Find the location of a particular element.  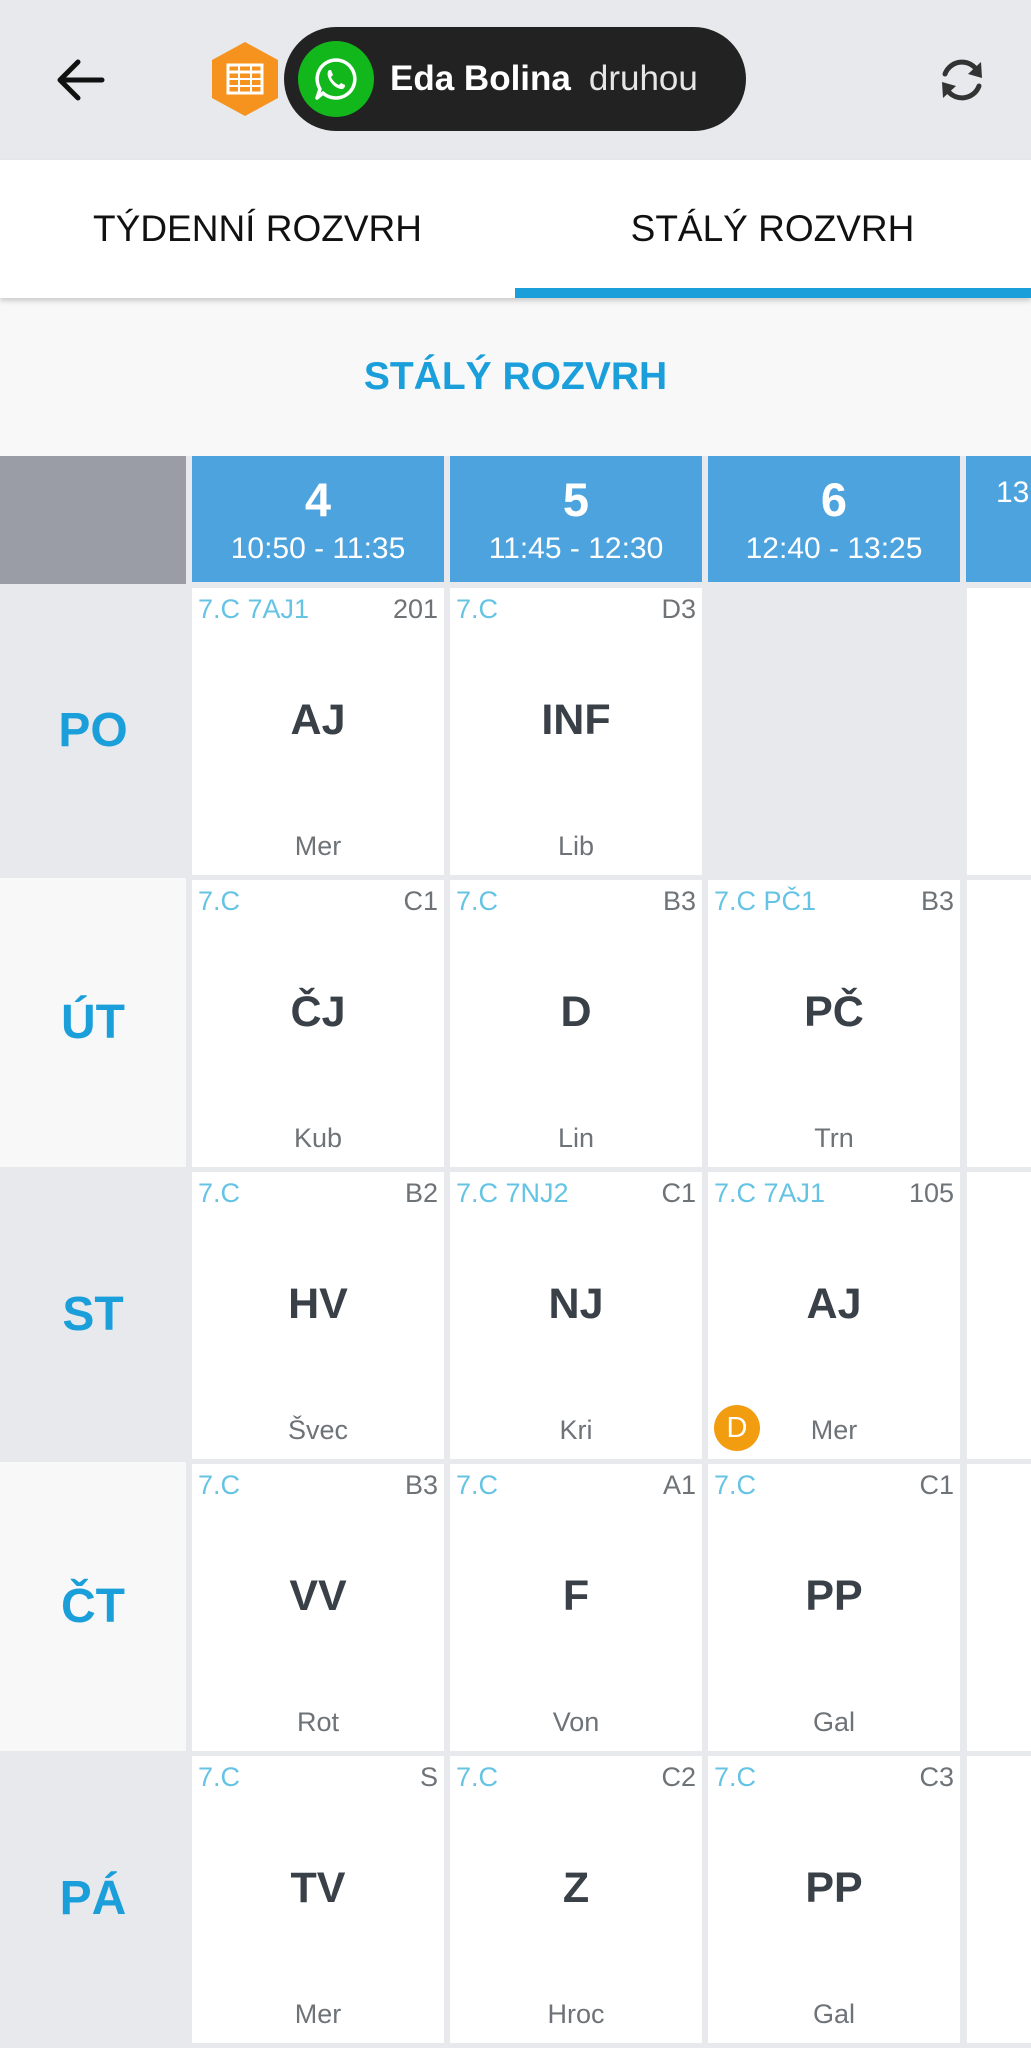

section-title: STÁLÝ ROZVRH is located at coordinates (515, 376).